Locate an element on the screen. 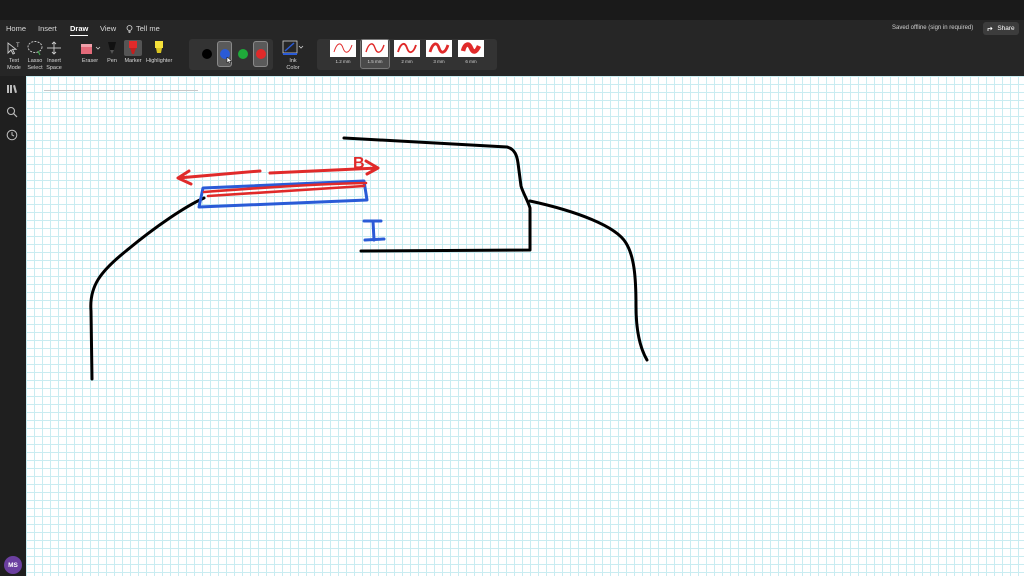 This screenshot has height=576, width=1024. svg-text: T is located at coordinates (18, 46).